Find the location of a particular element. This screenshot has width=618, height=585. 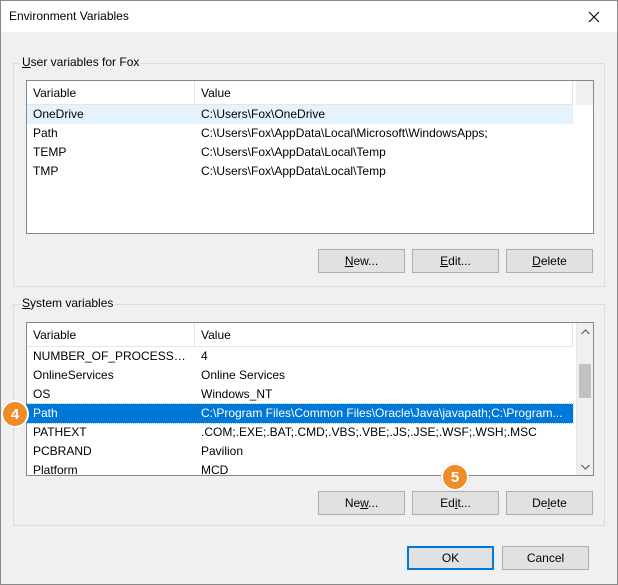

variable-value: MCD is located at coordinates (215, 469).